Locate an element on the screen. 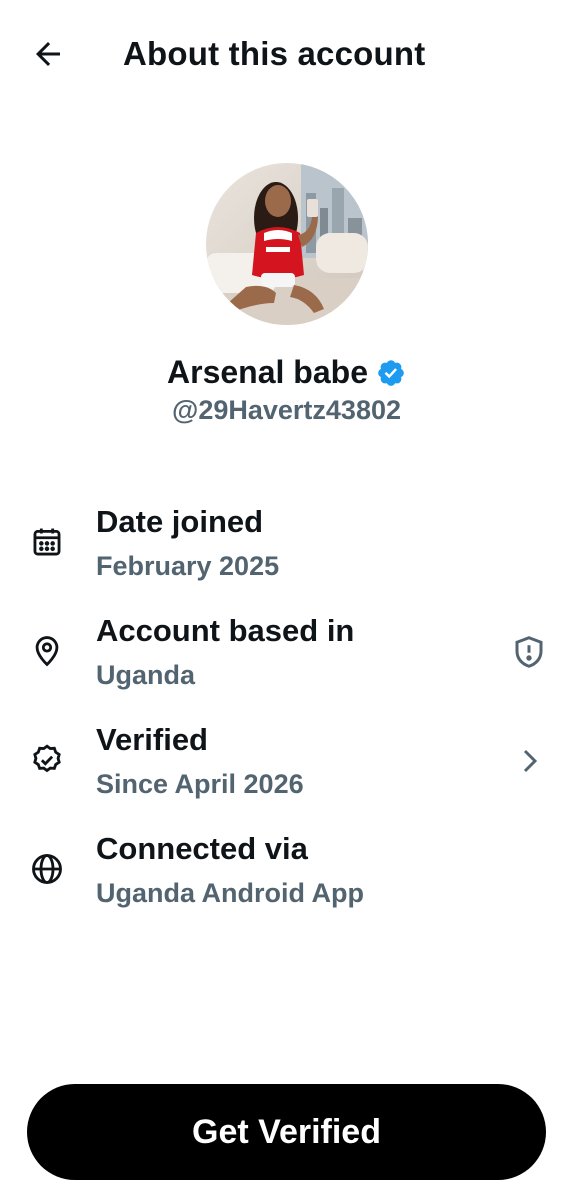 The image size is (573, 1200). info-label: Account based in is located at coordinates (225, 630).